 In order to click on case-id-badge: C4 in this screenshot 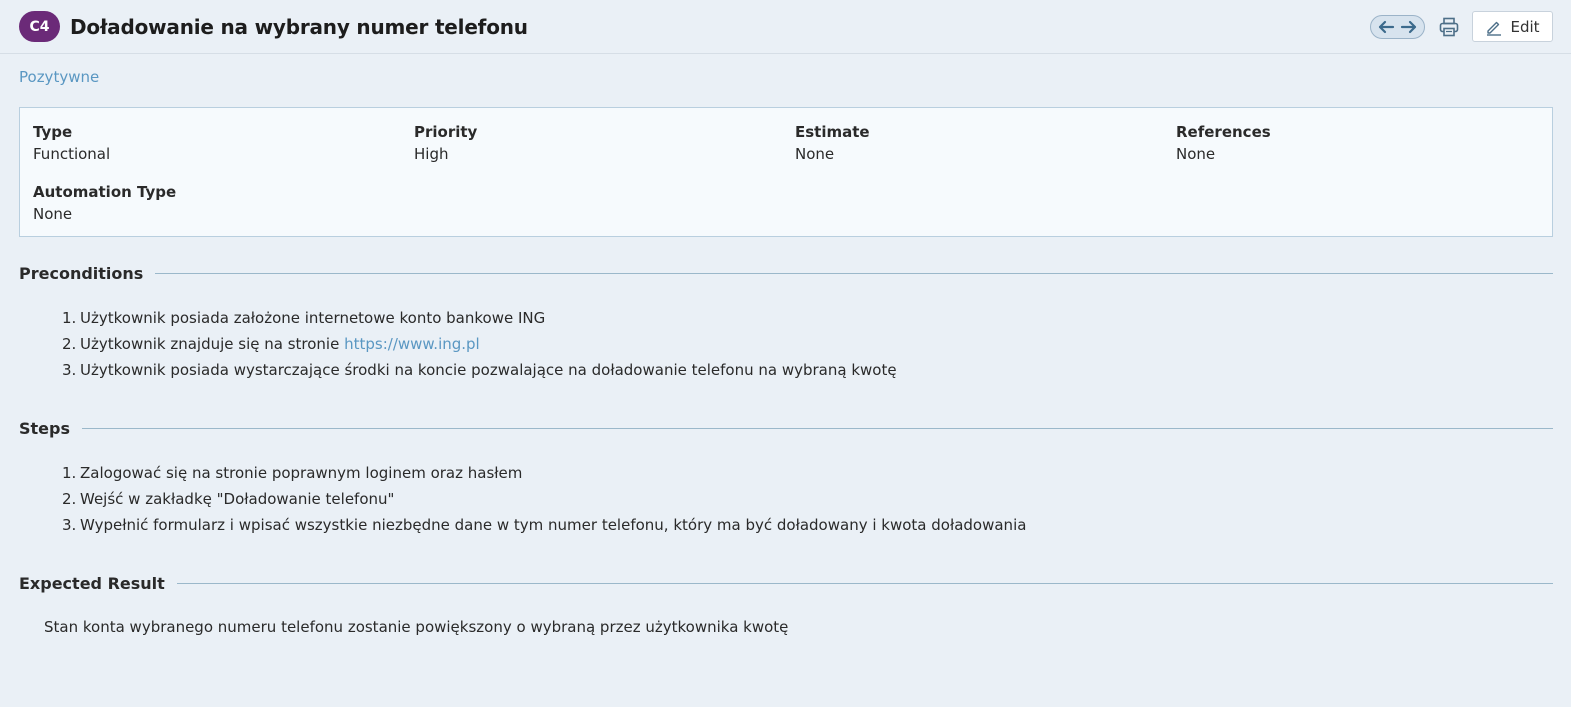, I will do `click(39, 26)`.